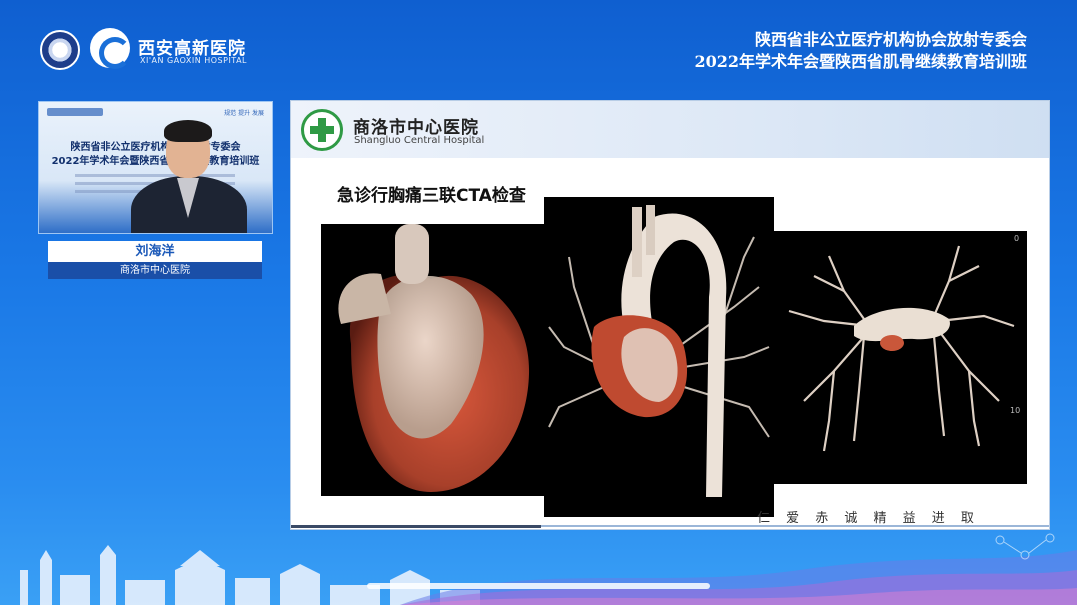  Describe the element at coordinates (419, 140) in the screenshot. I see `slide-hospital-name-en: Shangluo Central Hospital` at that location.